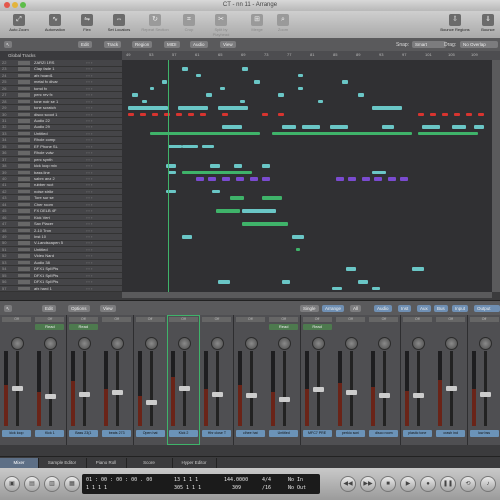 The height and width of the screenshot is (500, 500). Describe the element at coordinates (333, 308) in the screenshot. I see `arrange-button: Arrange` at that location.